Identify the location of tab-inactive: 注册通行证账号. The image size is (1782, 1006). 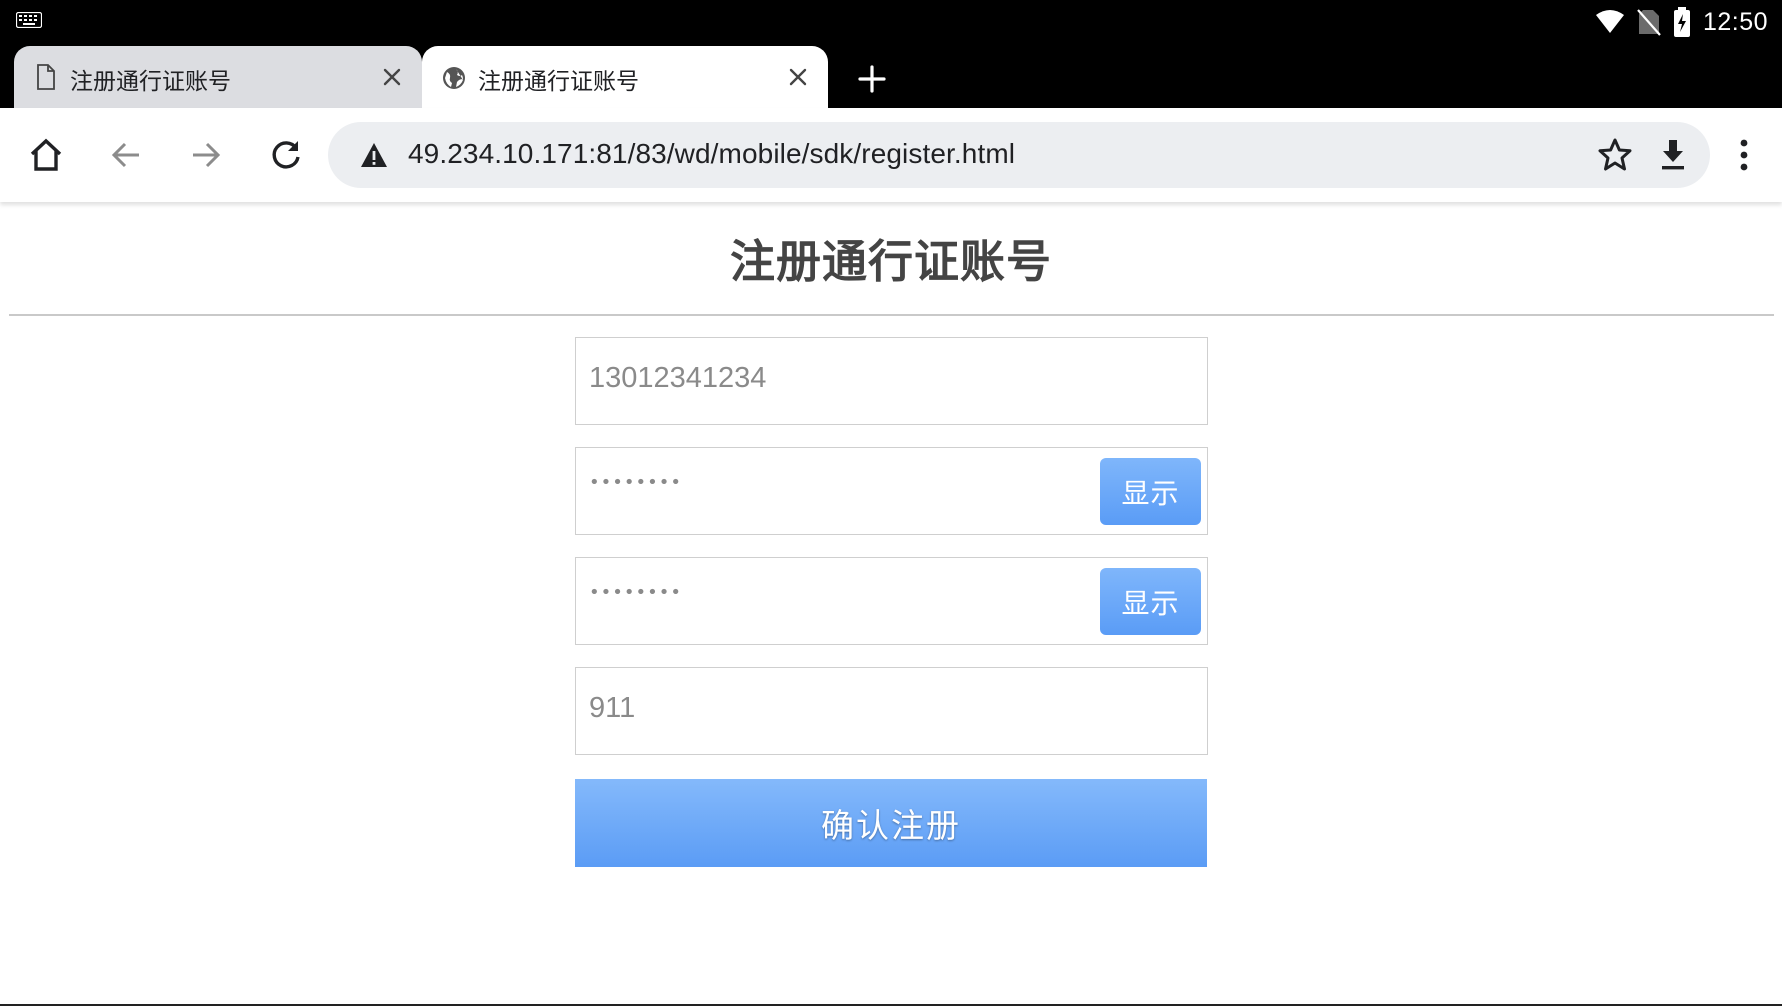
(218, 77).